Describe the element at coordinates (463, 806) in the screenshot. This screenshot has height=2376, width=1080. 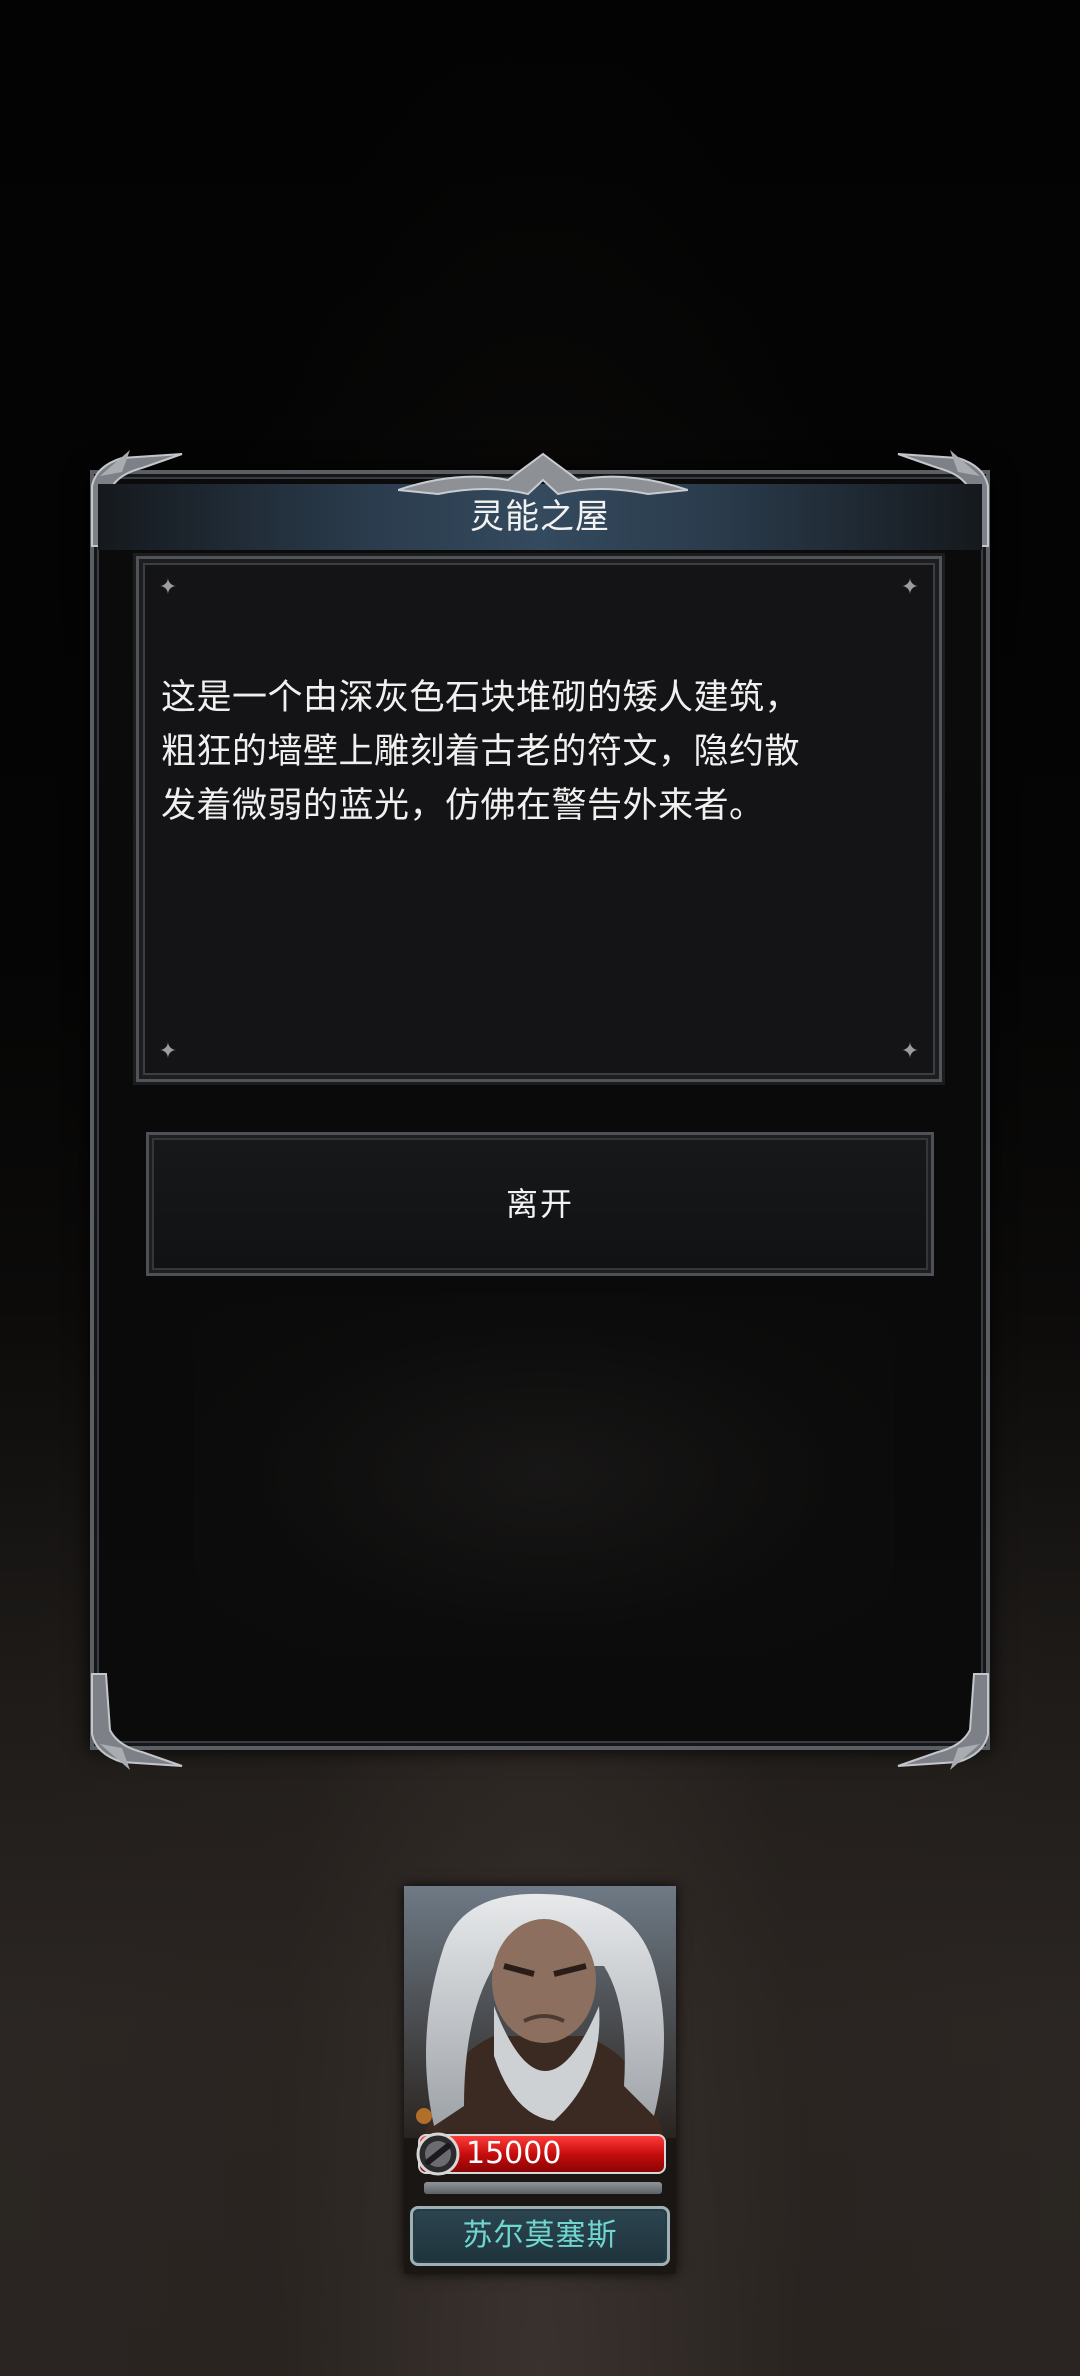
I see `description-line: 发着微弱的蓝光，仿佛在警告外来者。` at that location.